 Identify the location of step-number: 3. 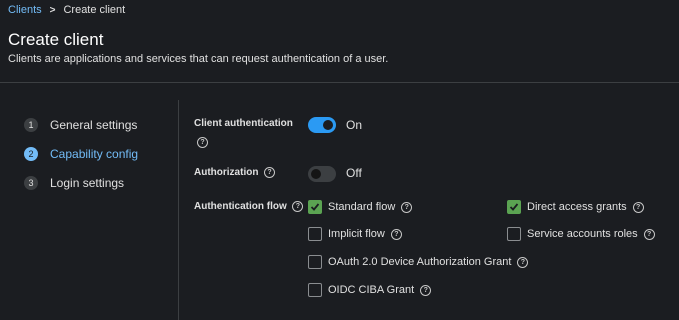
(31, 183).